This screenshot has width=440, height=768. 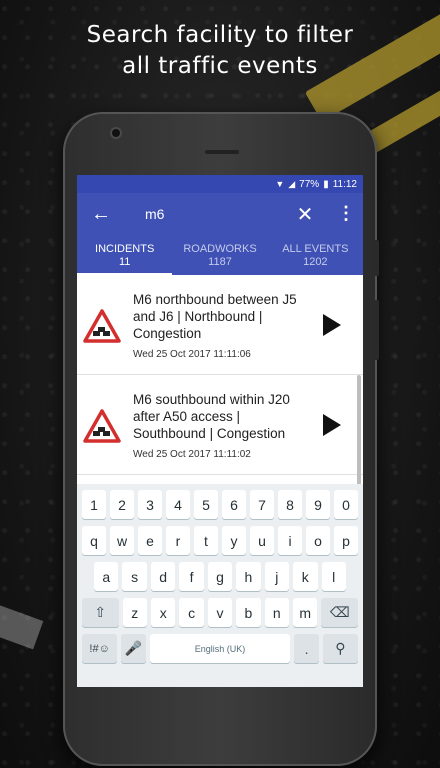 I want to click on keyboard-row-bottom: !#☺ 🎤 English (UK) . ⚲, so click(x=220, y=648).